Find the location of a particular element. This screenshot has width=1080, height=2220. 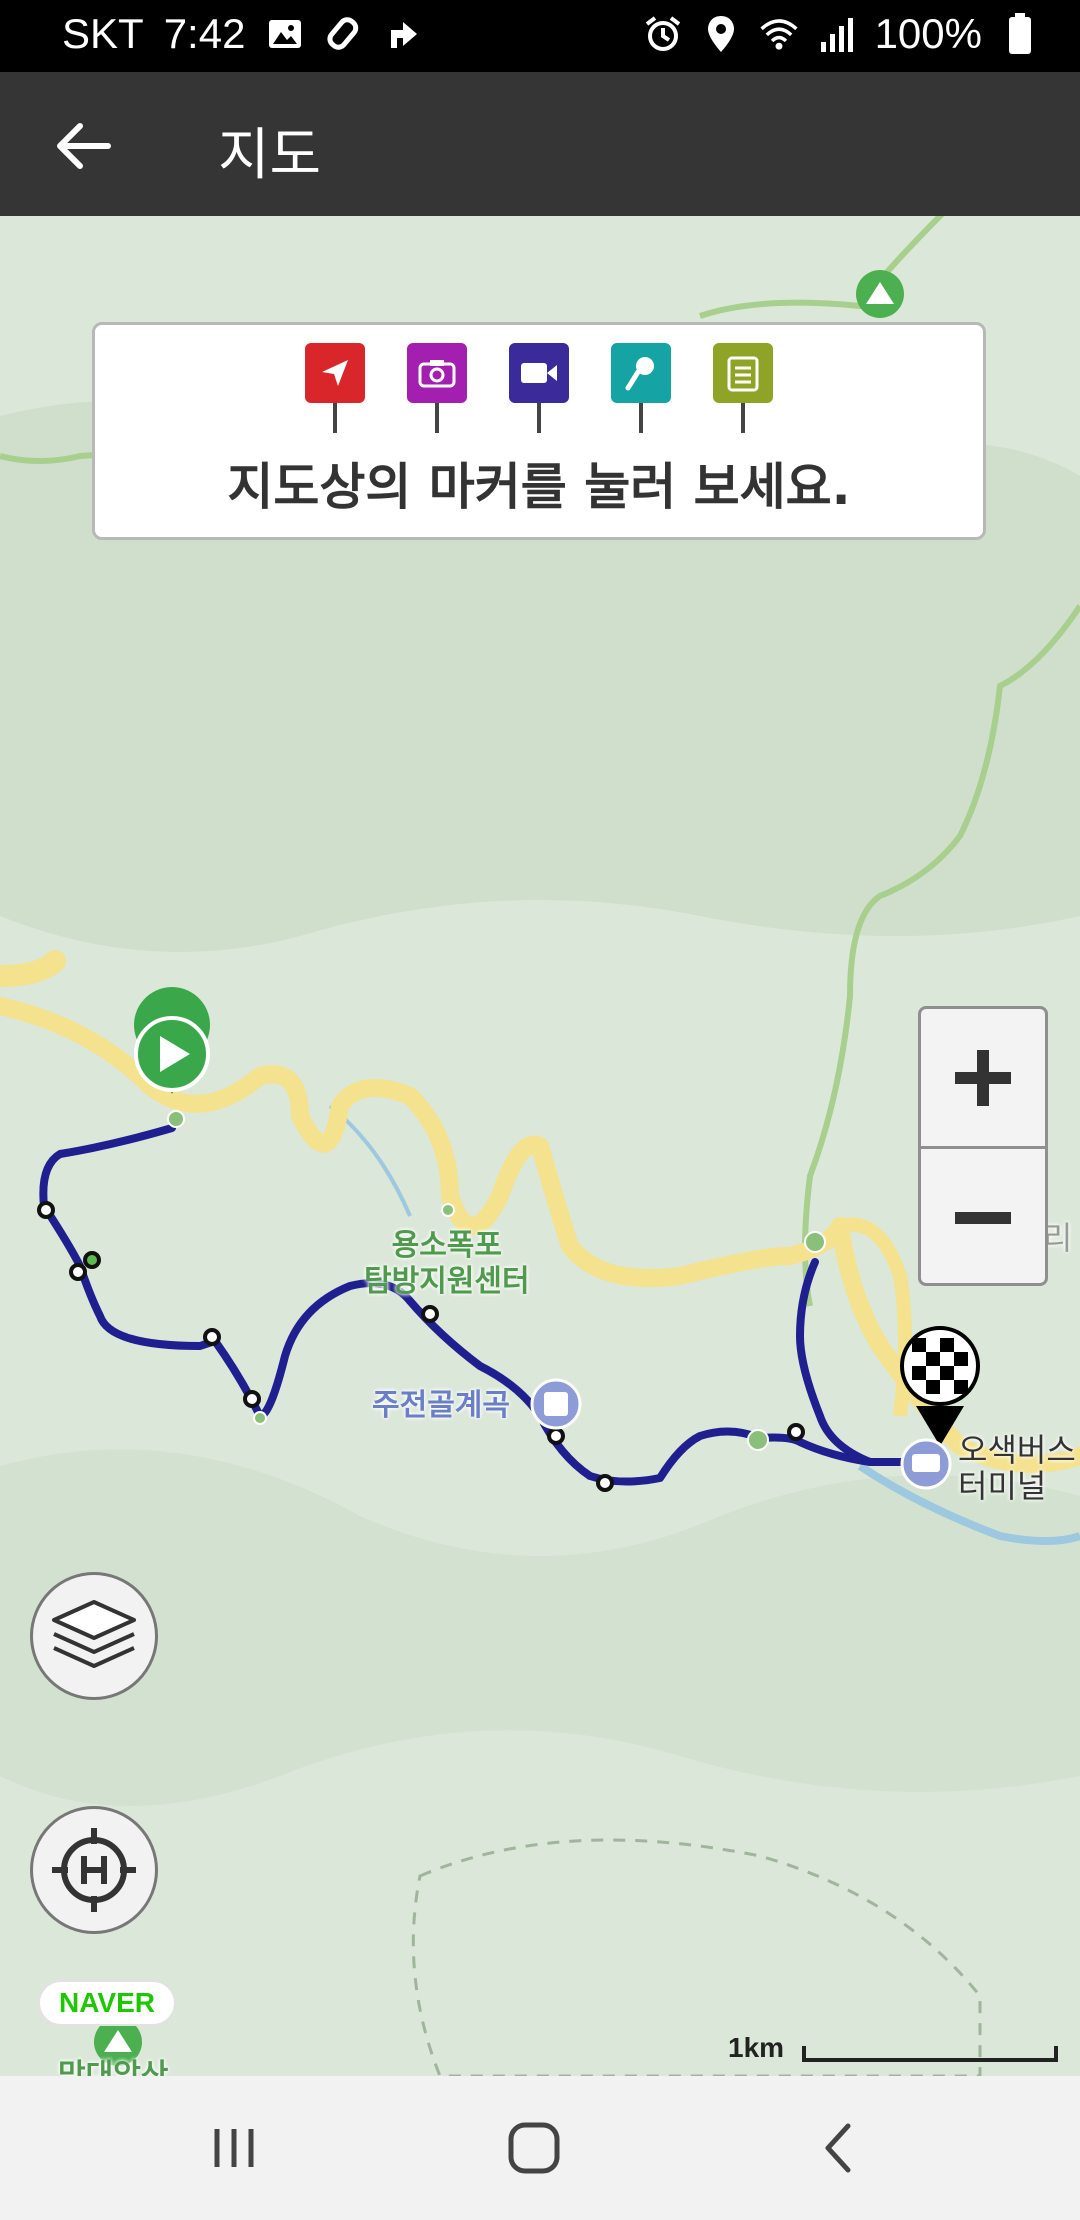

naver-logo: NAVER is located at coordinates (107, 2003).